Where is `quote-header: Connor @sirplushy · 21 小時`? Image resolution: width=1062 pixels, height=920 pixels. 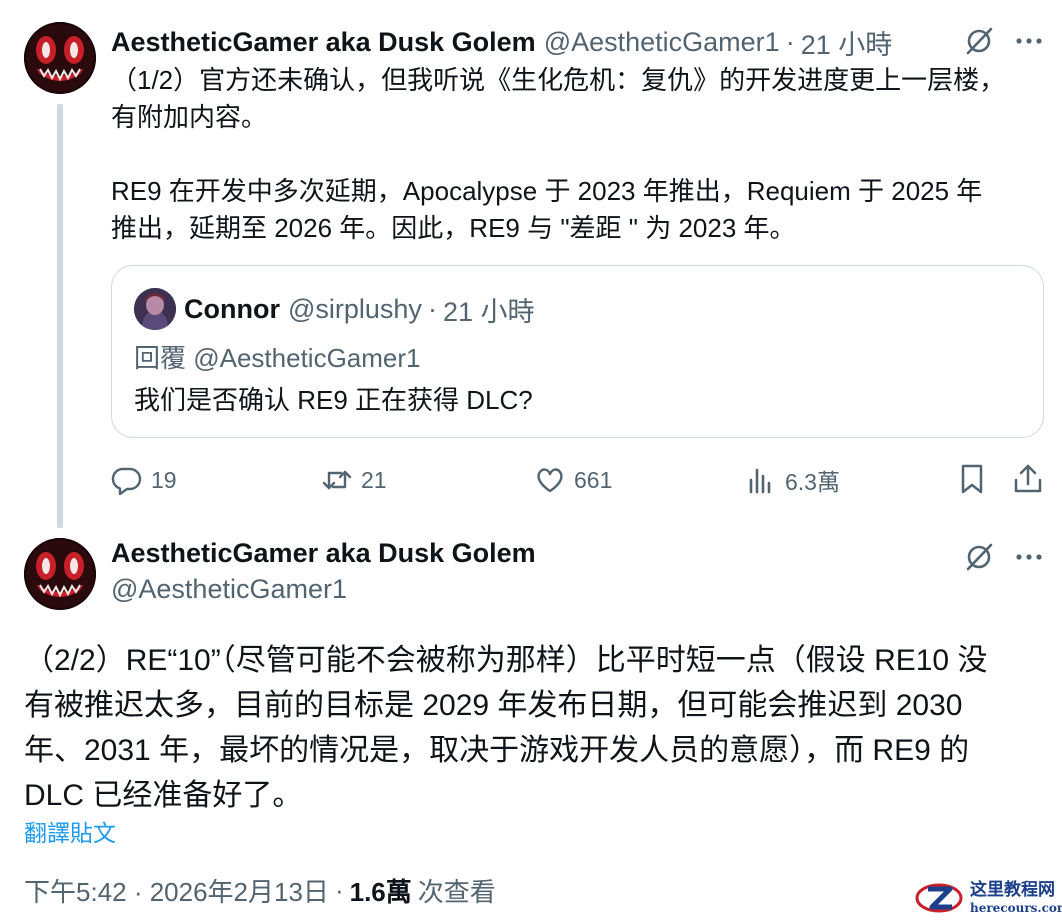 quote-header: Connor @sirplushy · 21 小時 is located at coordinates (359, 309).